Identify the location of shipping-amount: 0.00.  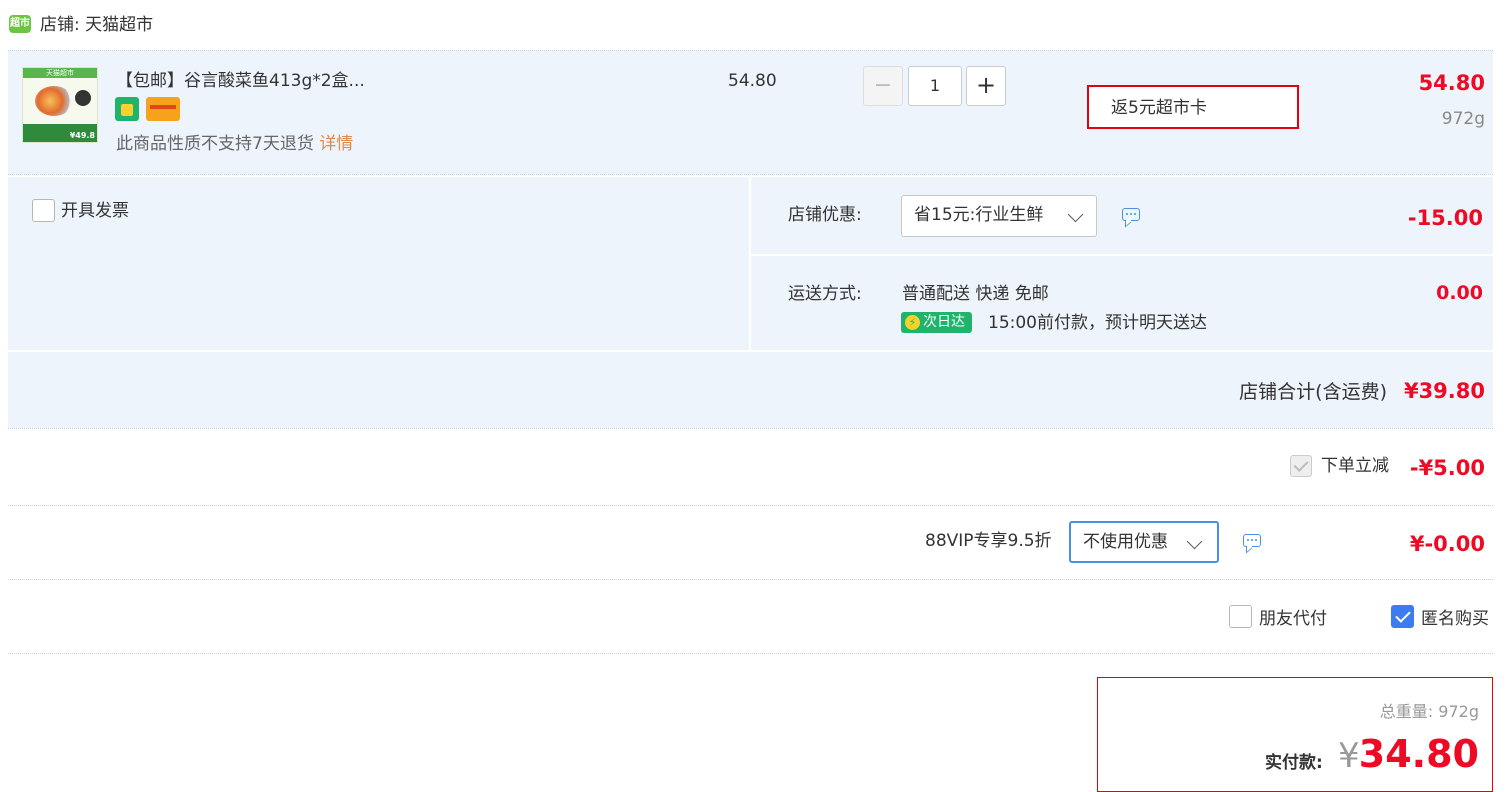
(1459, 293).